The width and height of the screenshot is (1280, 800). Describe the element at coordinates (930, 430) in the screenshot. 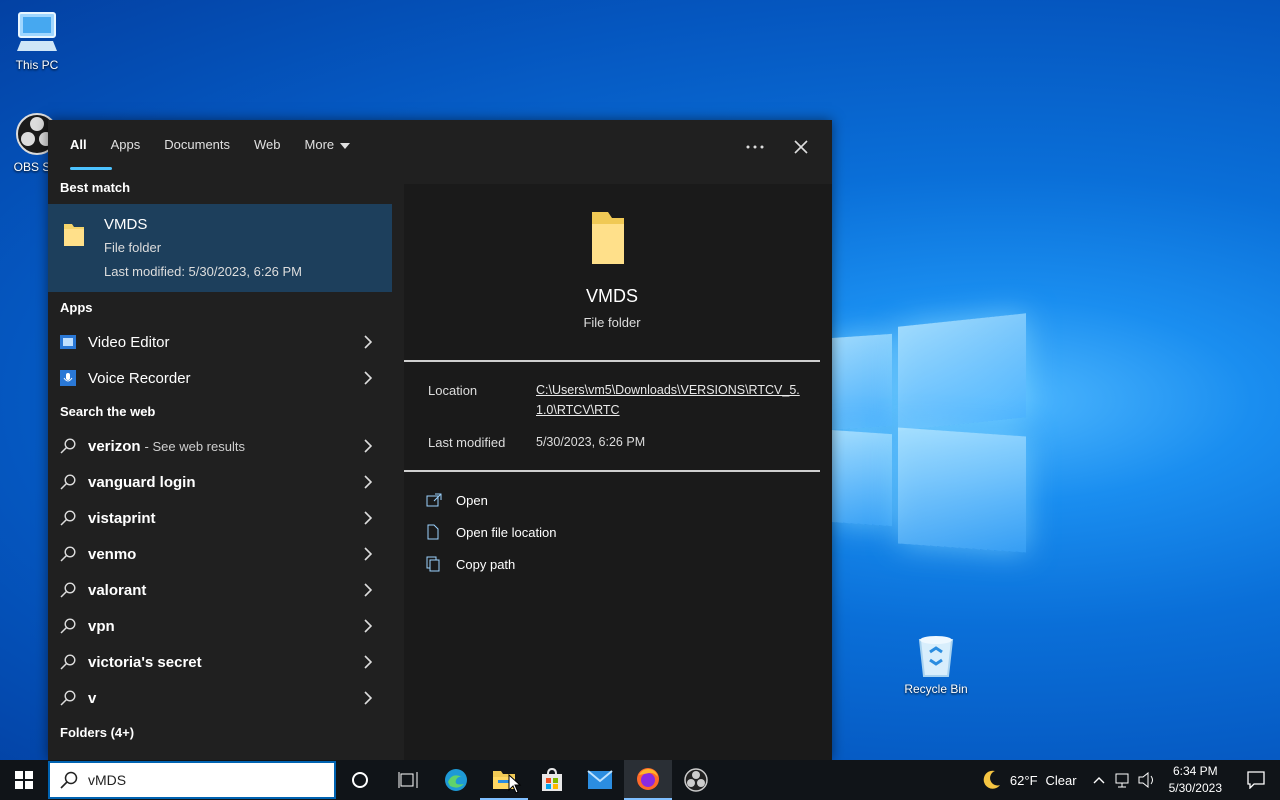

I see `windows-wallpaper-logo` at that location.